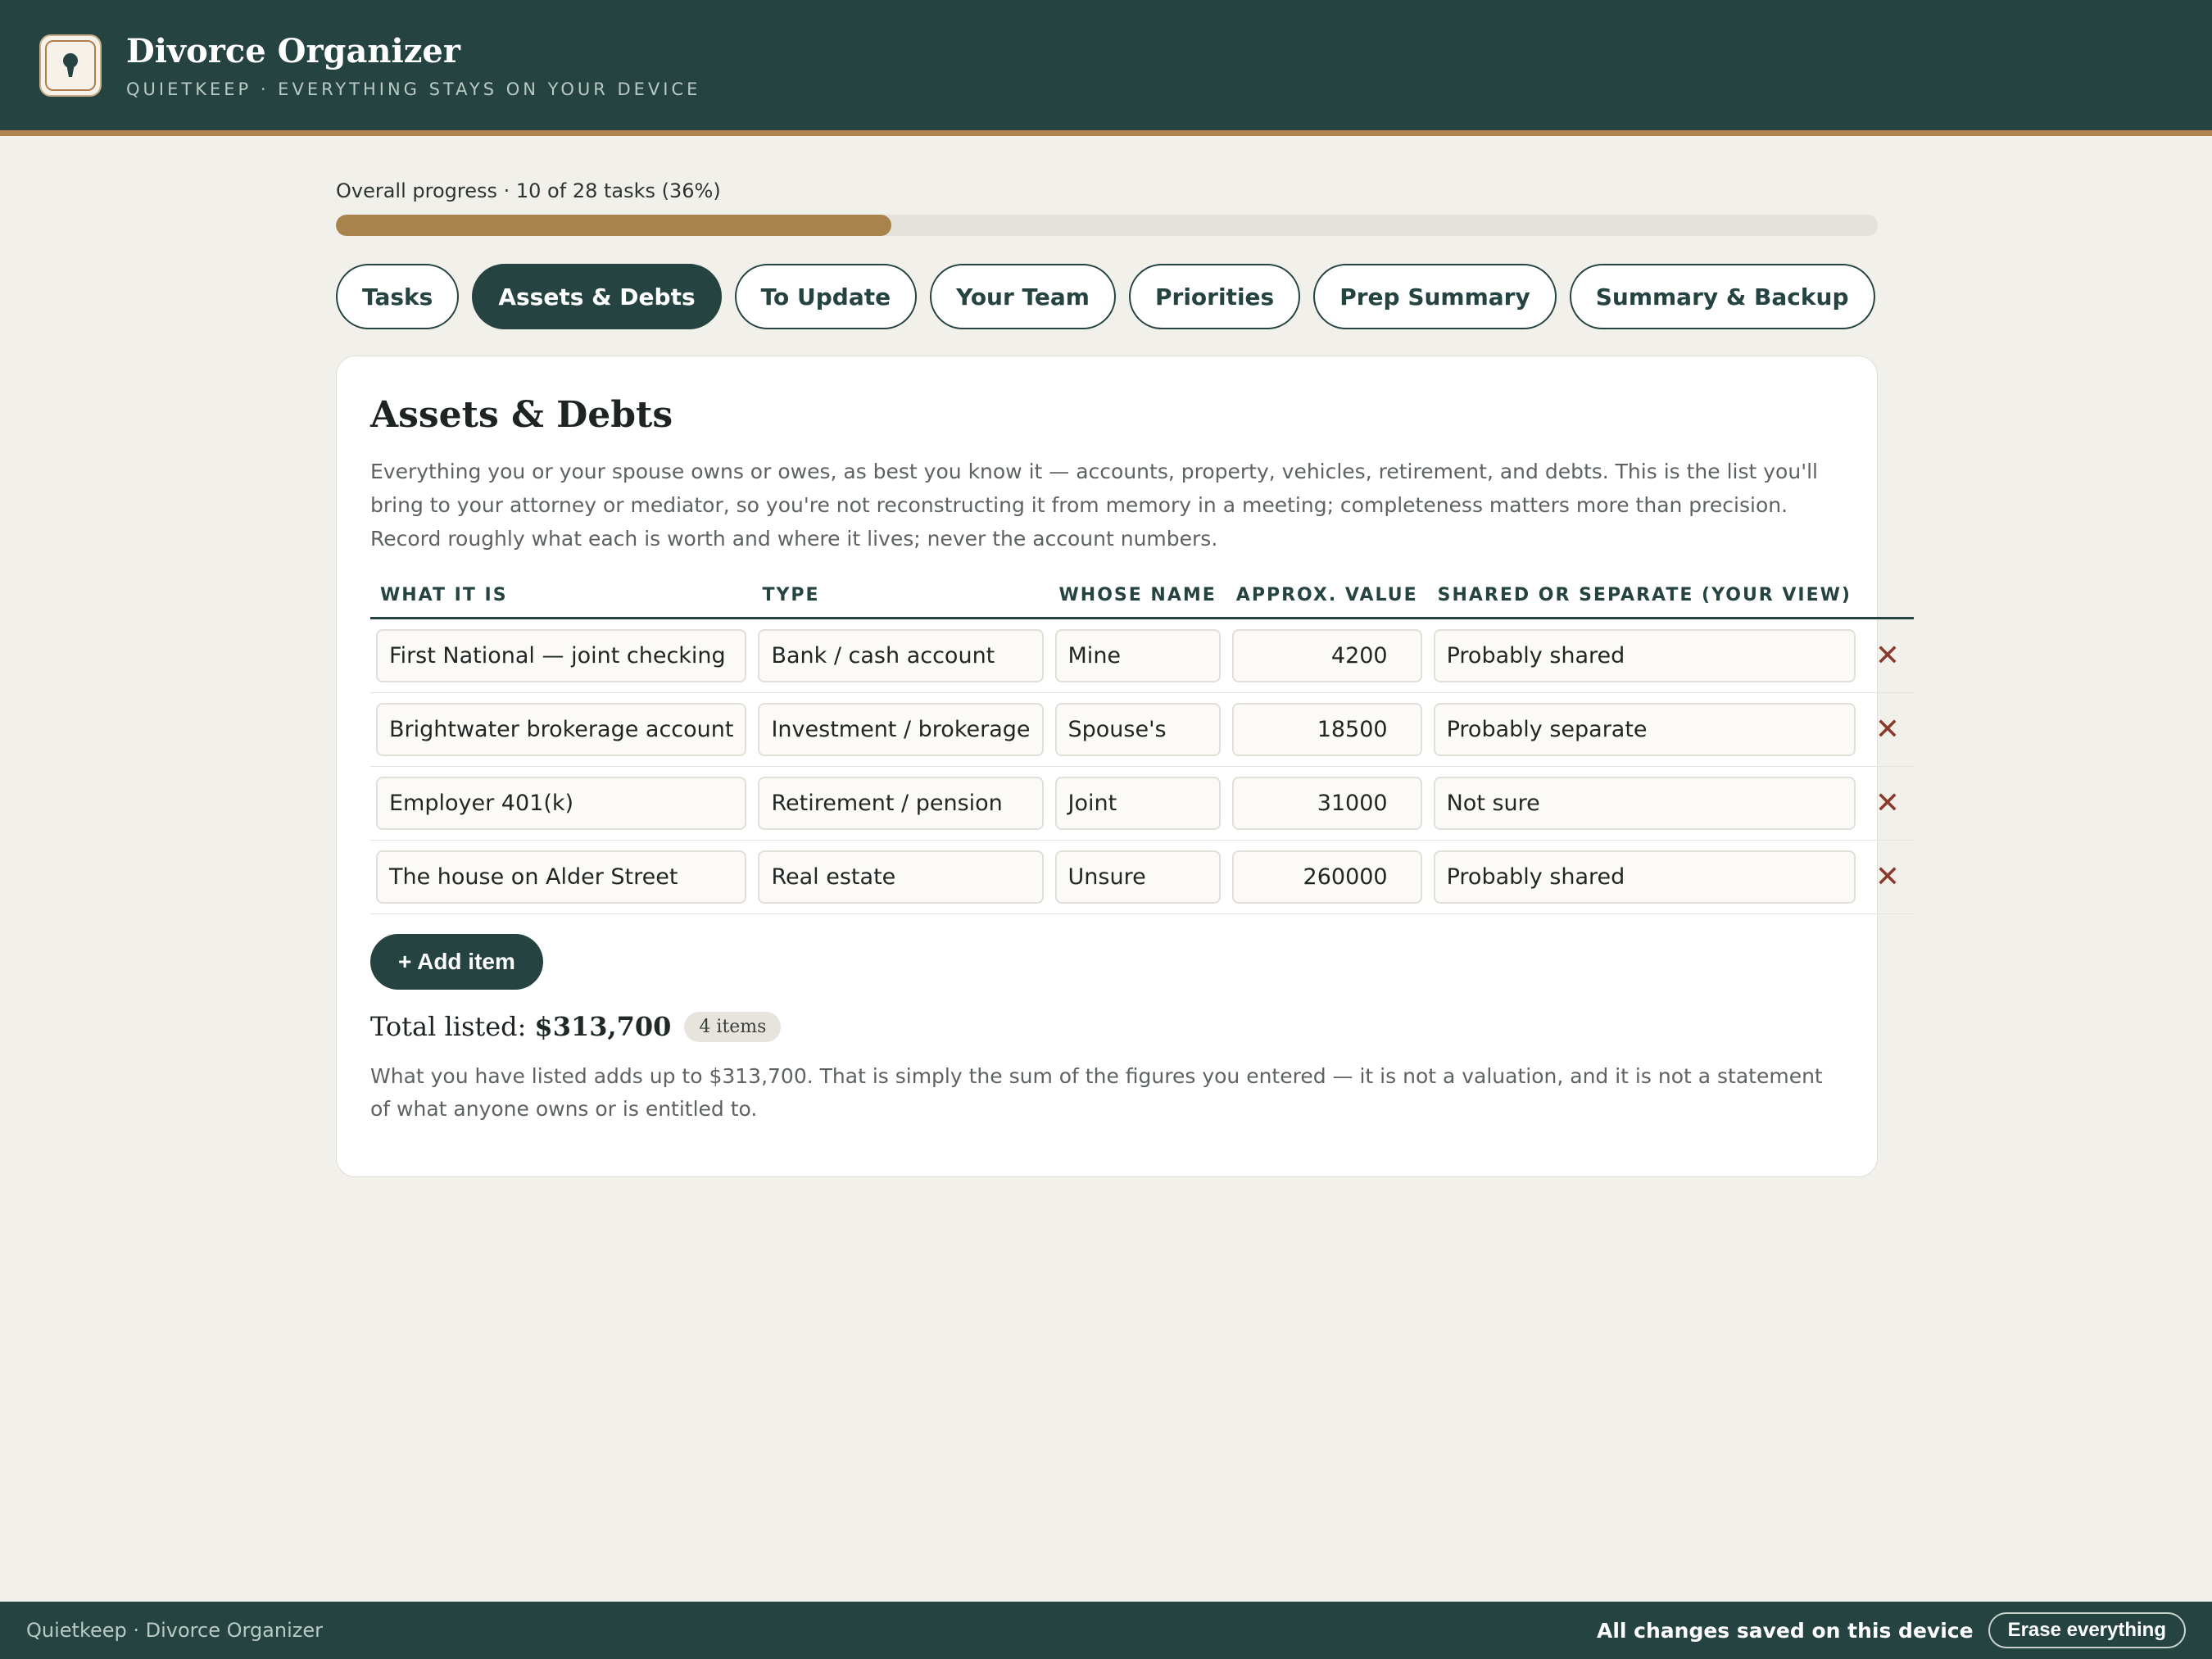 The height and width of the screenshot is (1659, 2212). What do you see at coordinates (900, 602) in the screenshot?
I see `column-header-type: TYPE` at bounding box center [900, 602].